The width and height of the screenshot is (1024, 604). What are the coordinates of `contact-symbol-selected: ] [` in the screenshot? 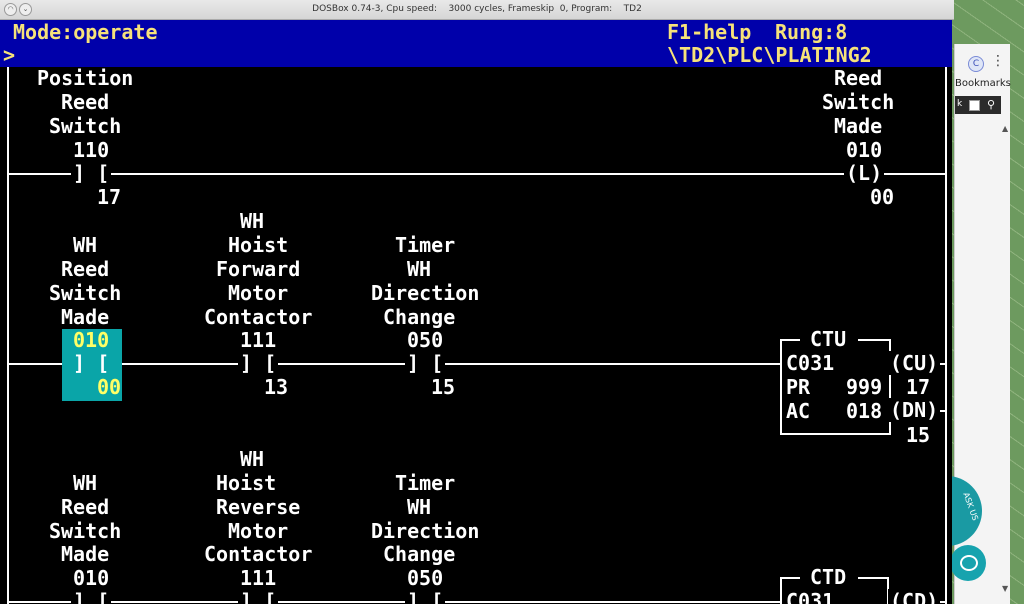 It's located at (91, 363).